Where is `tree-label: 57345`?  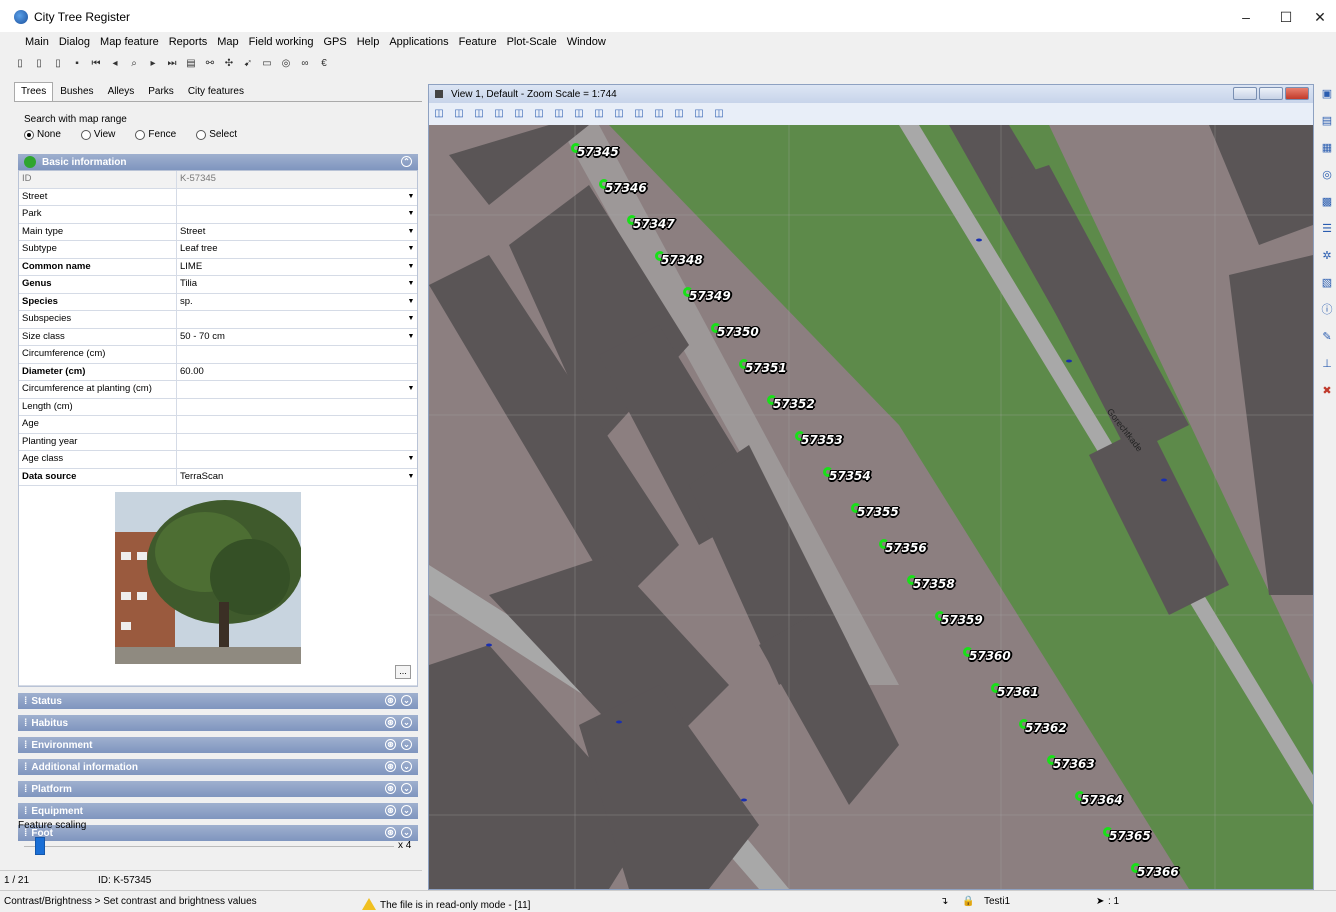
tree-label: 57345 is located at coordinates (598, 152).